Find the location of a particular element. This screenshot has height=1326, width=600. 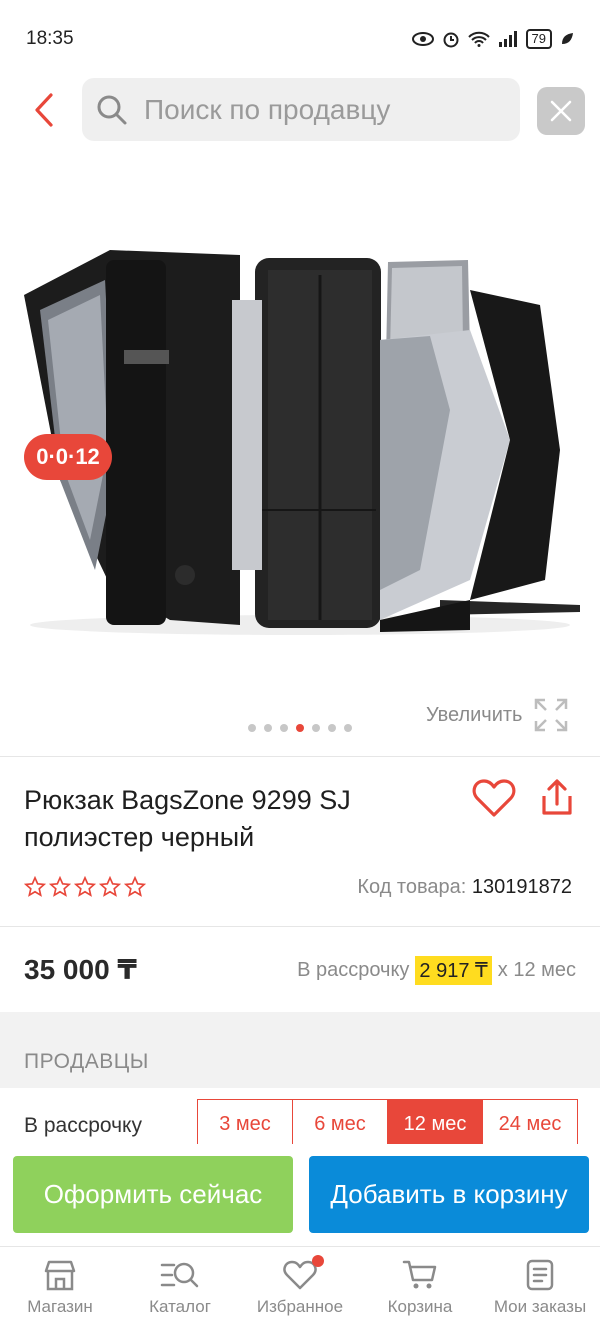

term-option: 3 мес is located at coordinates (245, 1124).